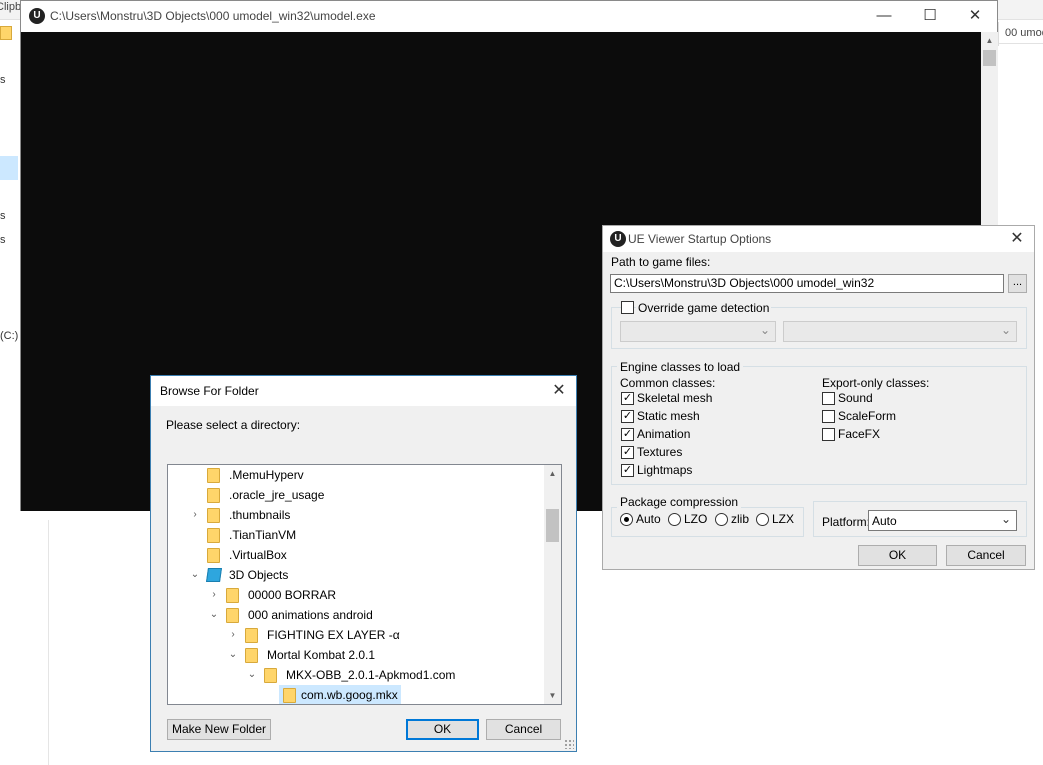 The height and width of the screenshot is (765, 1043). What do you see at coordinates (876, 383) in the screenshot?
I see `export-classes-label: Export-only classes:` at bounding box center [876, 383].